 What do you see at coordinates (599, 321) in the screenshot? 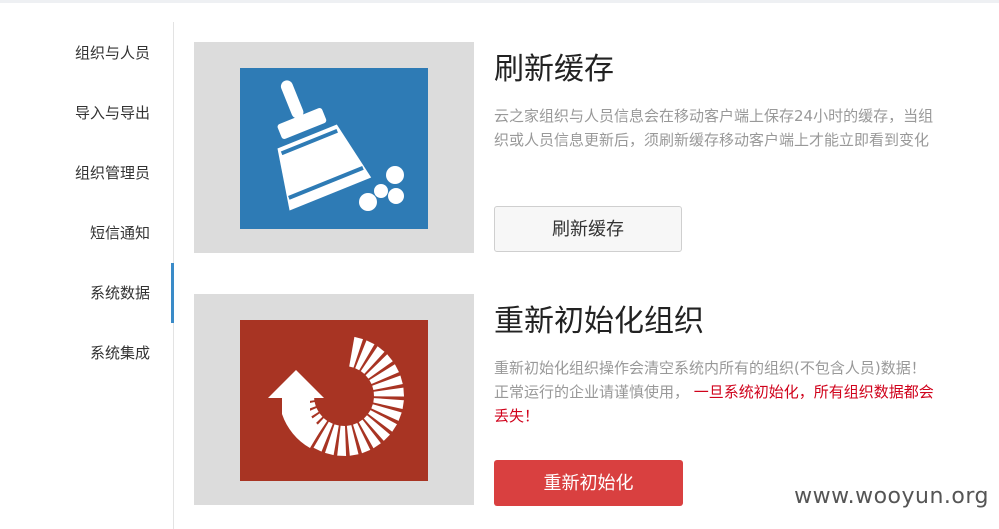
I see `reinit-card-title: 重新初始化组织` at bounding box center [599, 321].